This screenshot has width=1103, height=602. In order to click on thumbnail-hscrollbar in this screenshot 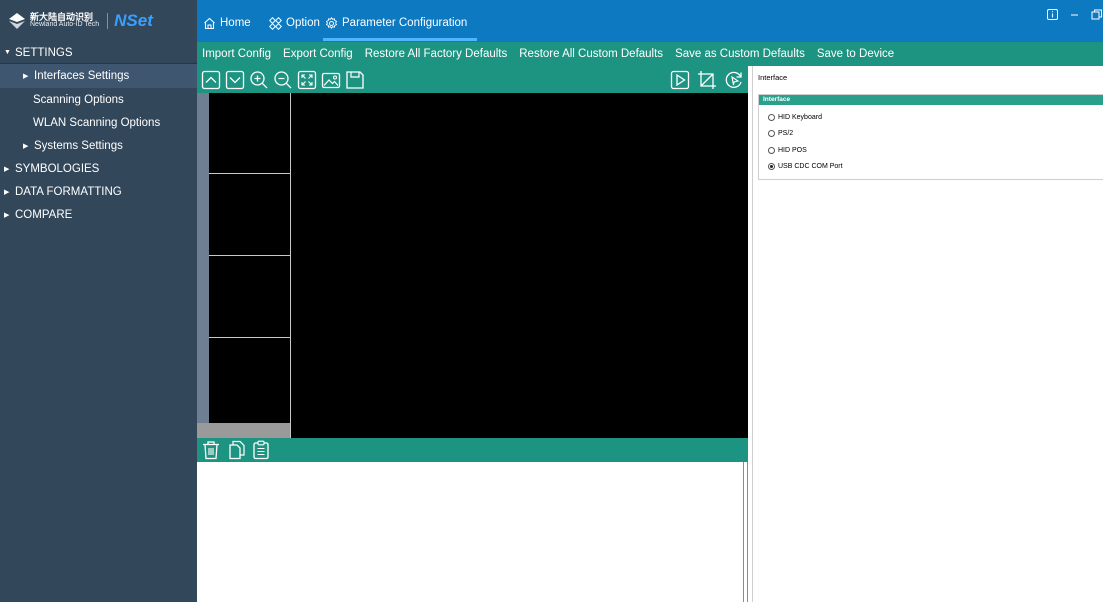, I will do `click(243, 430)`.